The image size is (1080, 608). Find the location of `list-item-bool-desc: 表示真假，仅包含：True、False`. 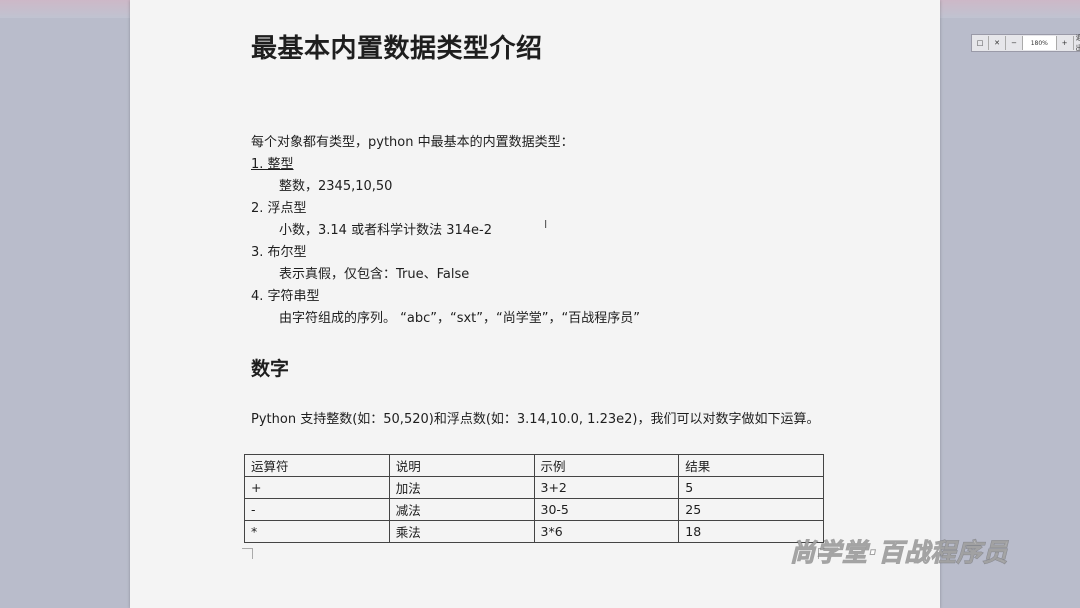

list-item-bool-desc: 表示真假，仅包含：True、False is located at coordinates (374, 274).